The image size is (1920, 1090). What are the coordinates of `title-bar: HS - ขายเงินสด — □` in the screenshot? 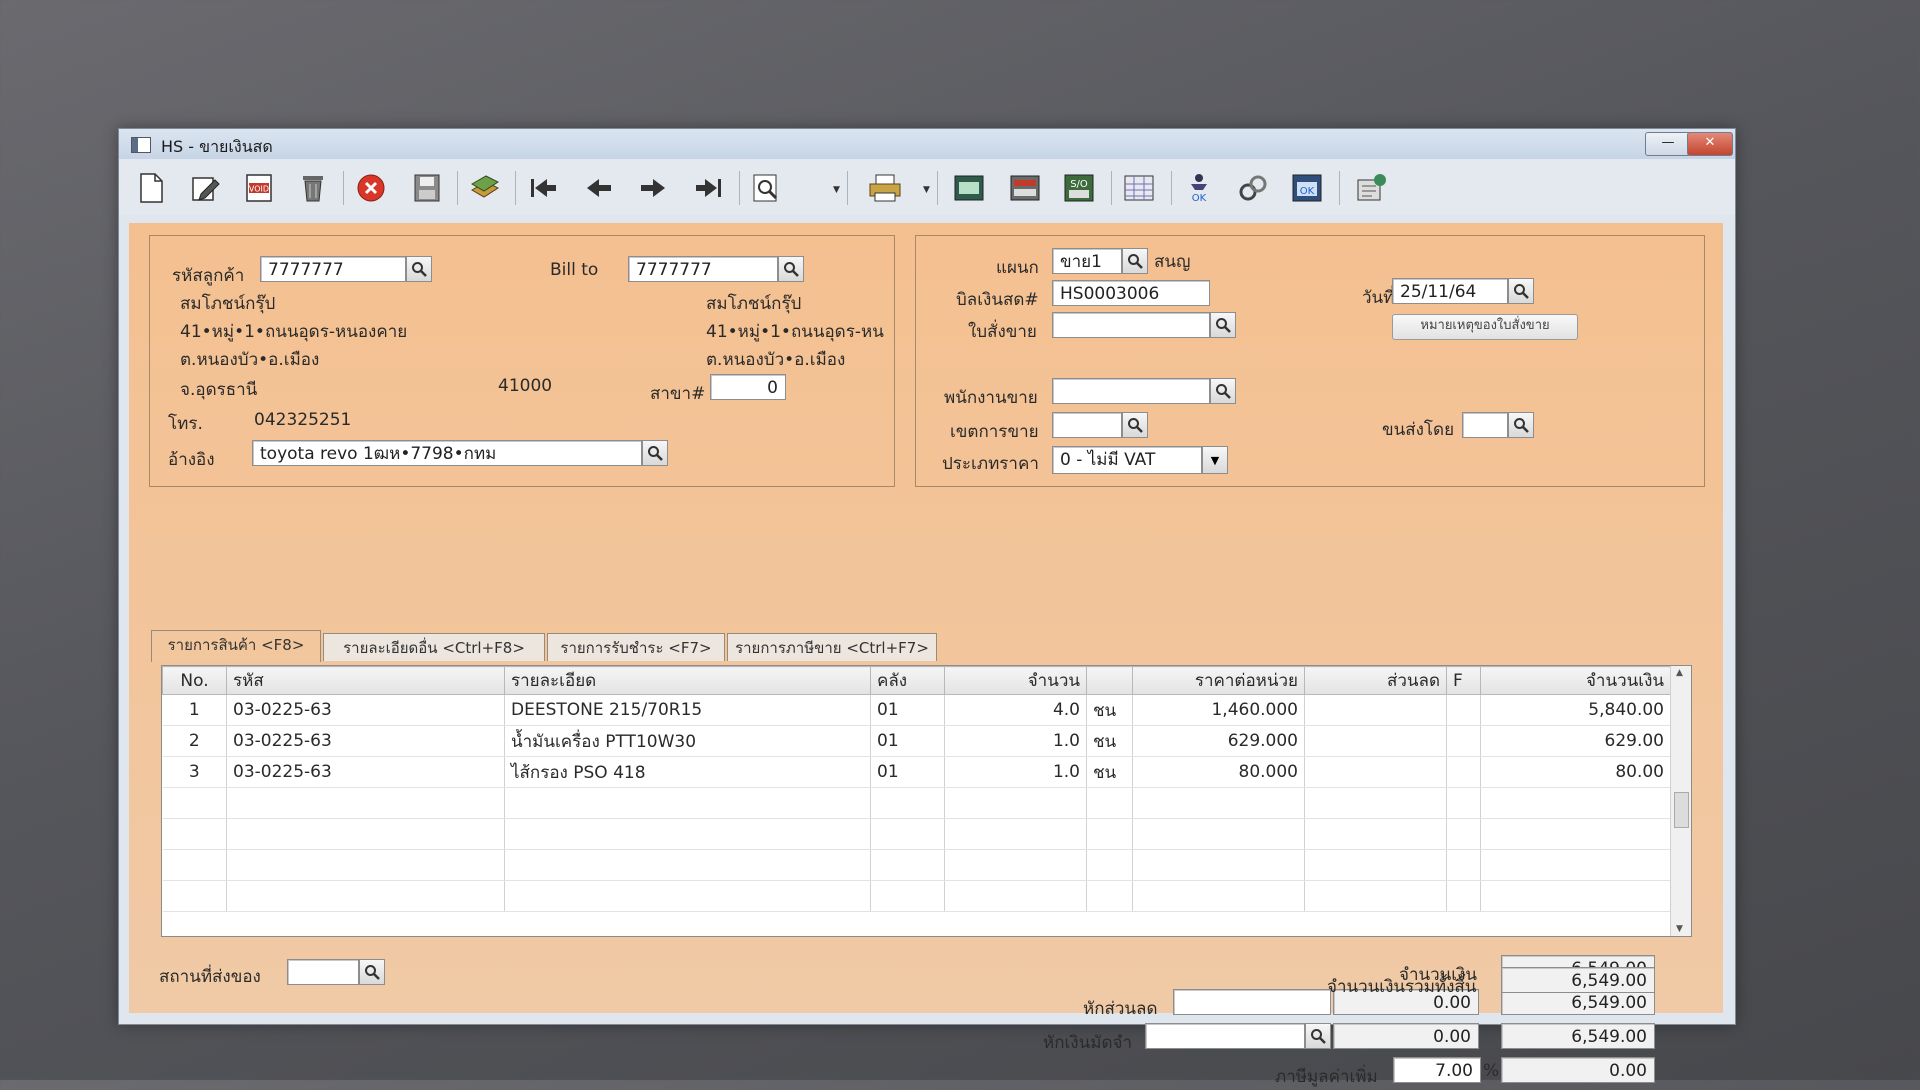 It's located at (927, 144).